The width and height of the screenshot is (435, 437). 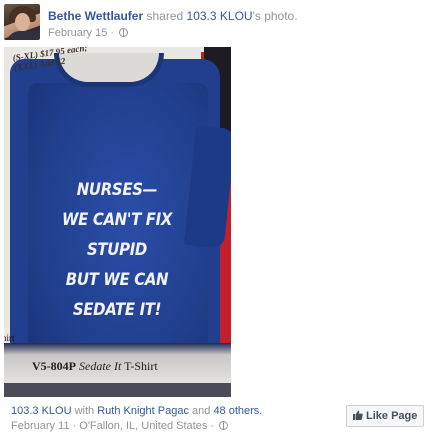 What do you see at coordinates (358, 415) in the screenshot?
I see `thumbs-up-icon` at bounding box center [358, 415].